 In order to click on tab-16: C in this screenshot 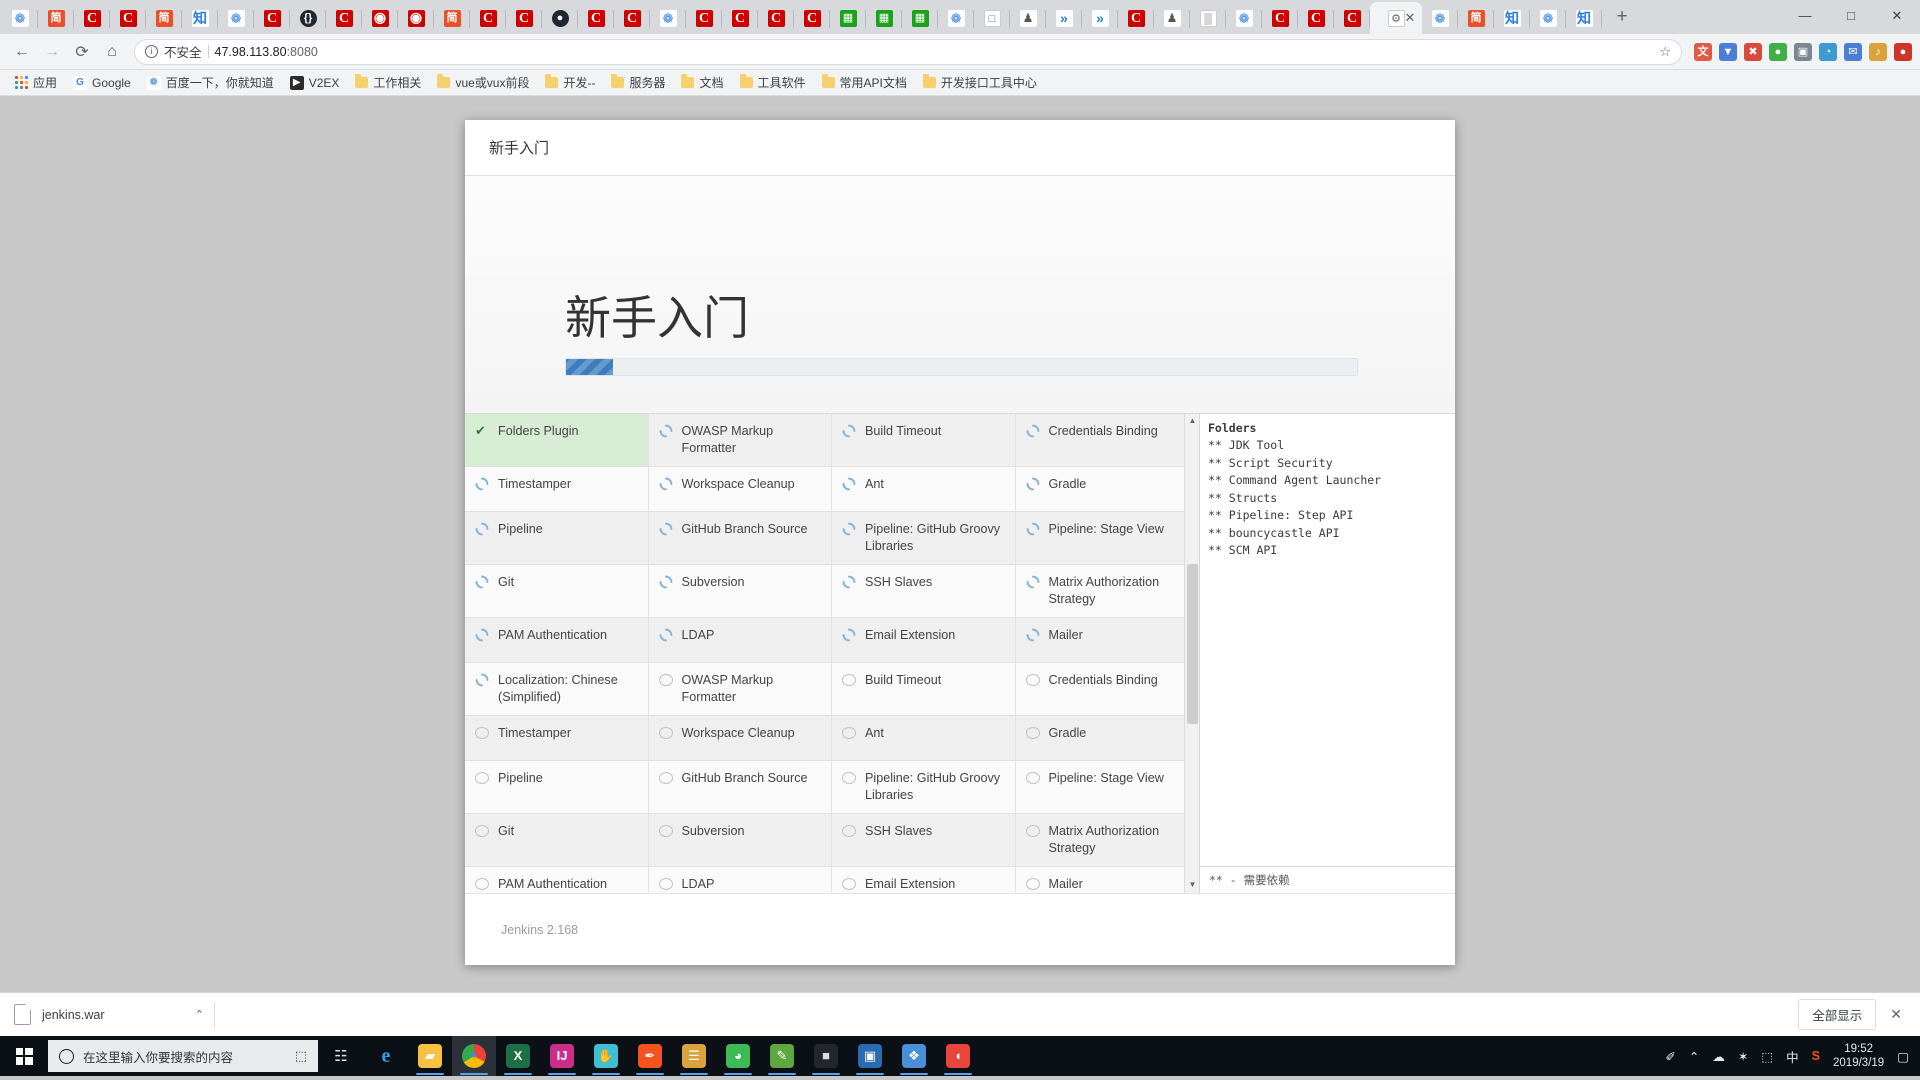, I will do `click(596, 18)`.